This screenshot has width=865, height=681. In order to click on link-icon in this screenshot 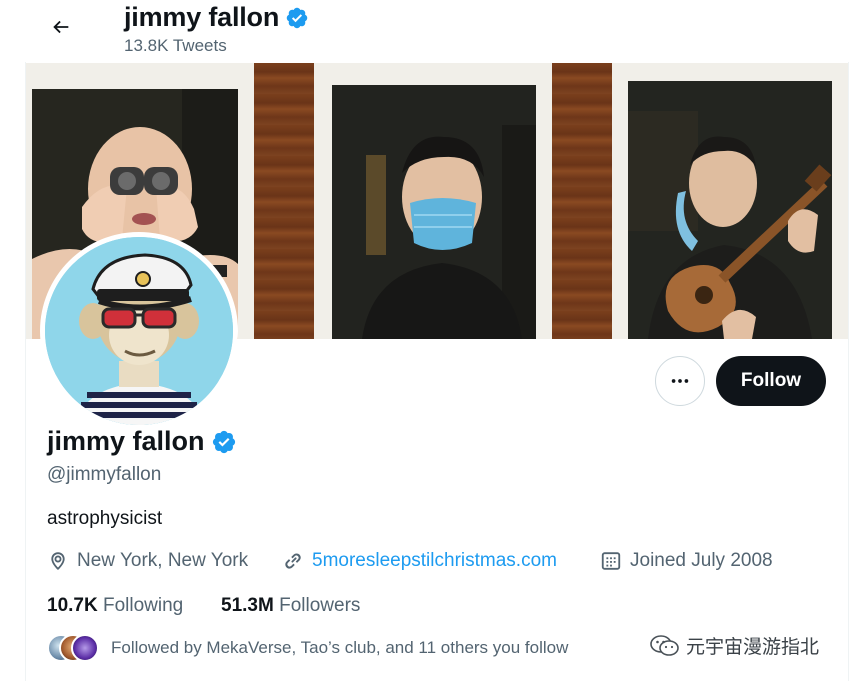, I will do `click(293, 561)`.